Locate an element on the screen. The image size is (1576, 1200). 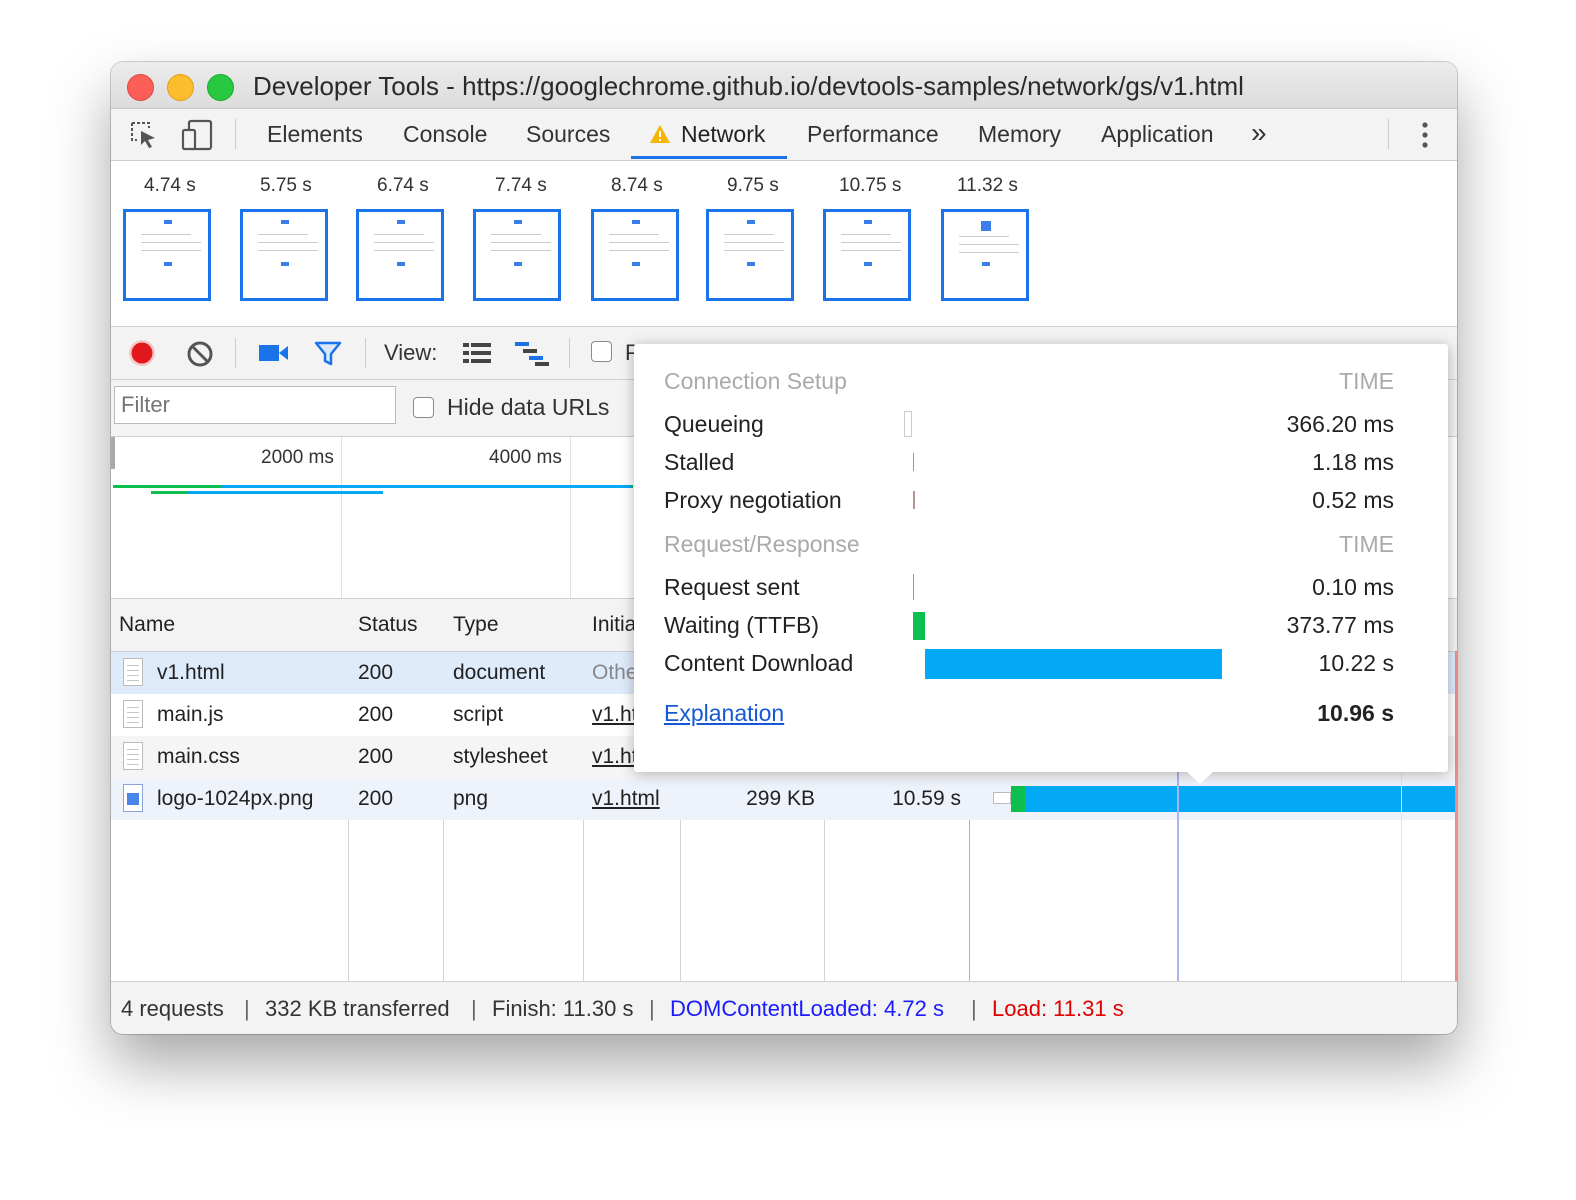
timing-value: 0.52 ms is located at coordinates (1353, 500).